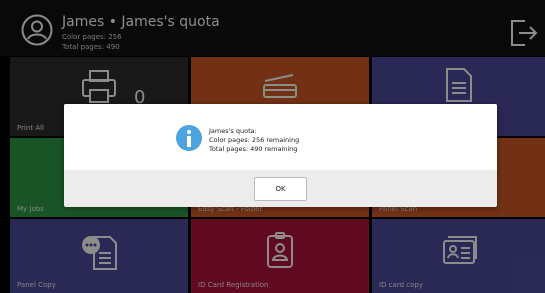 This screenshot has height=293, width=545. What do you see at coordinates (233, 131) in the screenshot?
I see `dialog-quota-heading: James's quota:` at bounding box center [233, 131].